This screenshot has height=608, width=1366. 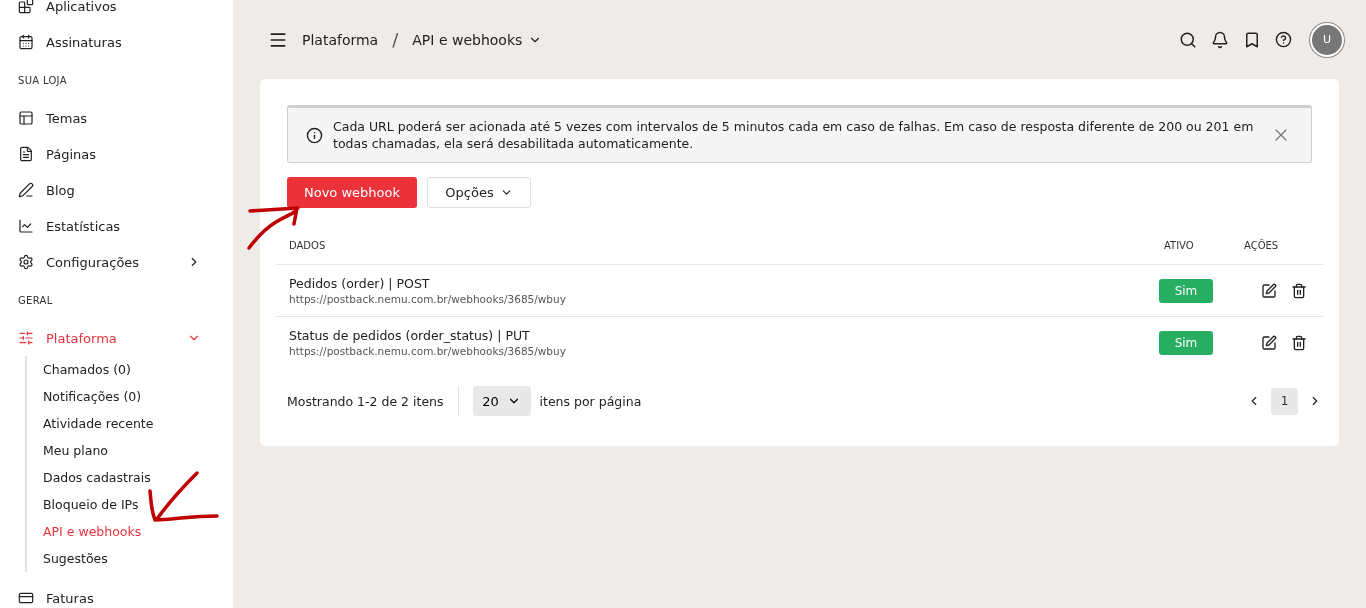 I want to click on sidebar-item: Faturas, so click(x=116, y=594).